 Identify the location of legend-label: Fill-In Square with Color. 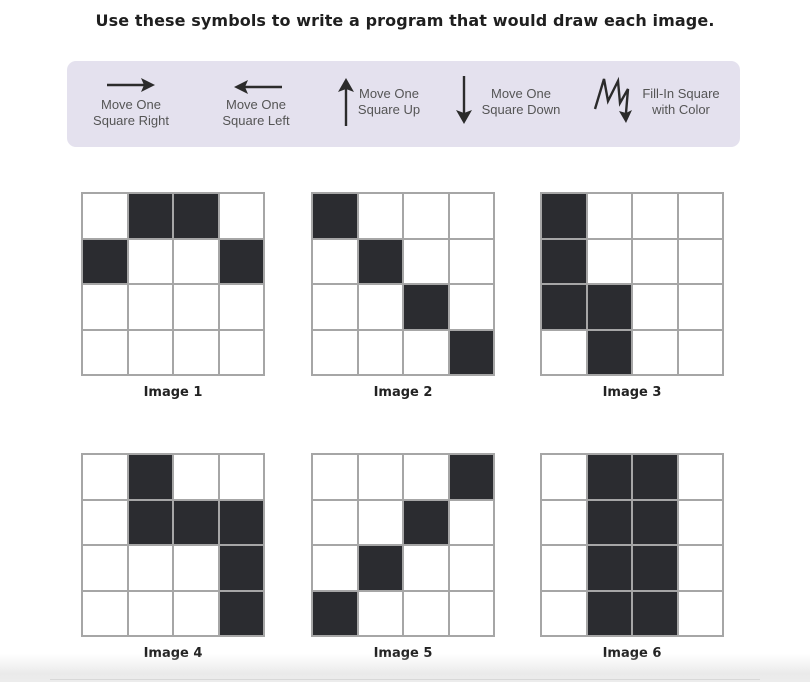
(681, 101).